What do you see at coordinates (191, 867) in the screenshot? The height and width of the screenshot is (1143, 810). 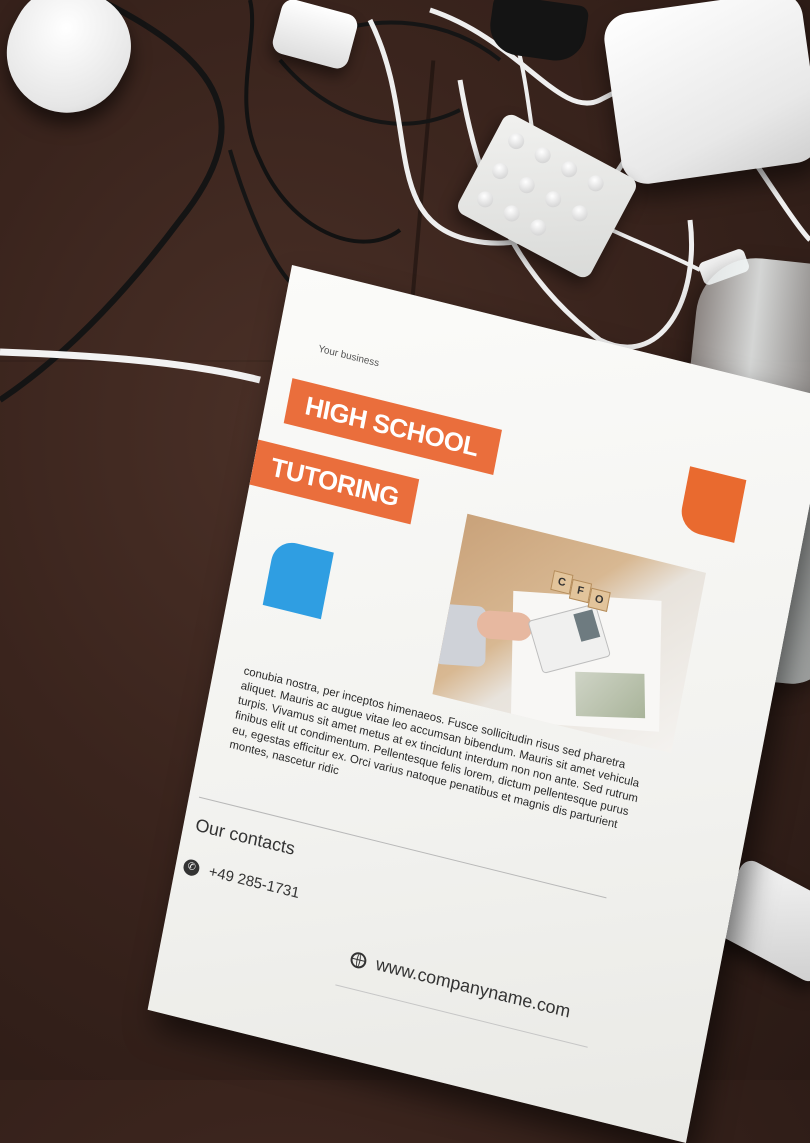 I see `phone-icon: ✆` at bounding box center [191, 867].